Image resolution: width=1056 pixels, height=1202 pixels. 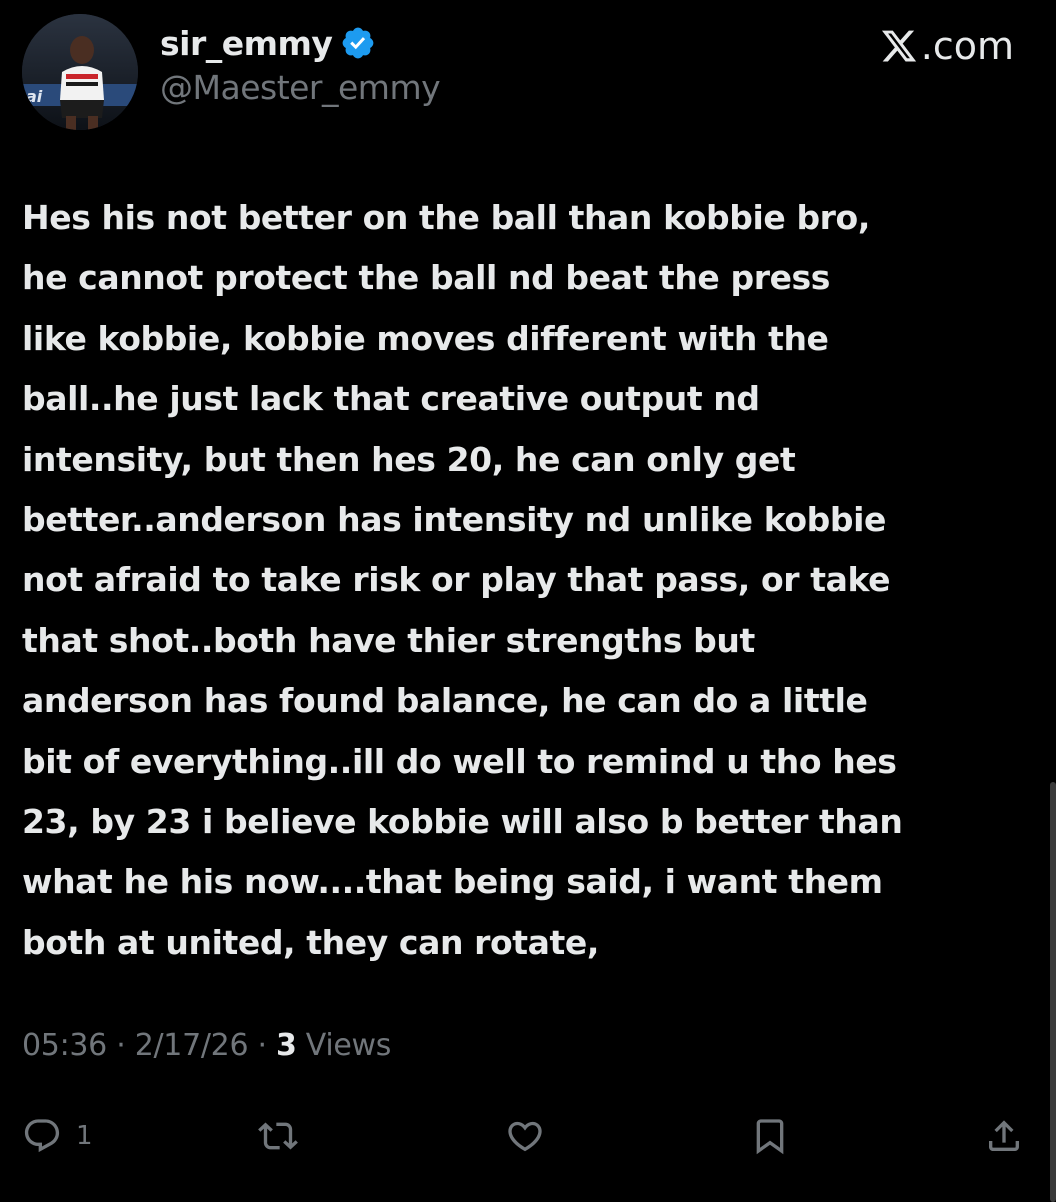 What do you see at coordinates (899, 46) in the screenshot?
I see `x-logo-icon` at bounding box center [899, 46].